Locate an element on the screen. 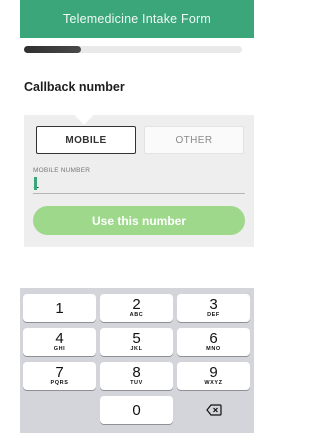 The width and height of the screenshot is (320, 433). key-1: 1 is located at coordinates (59, 308).